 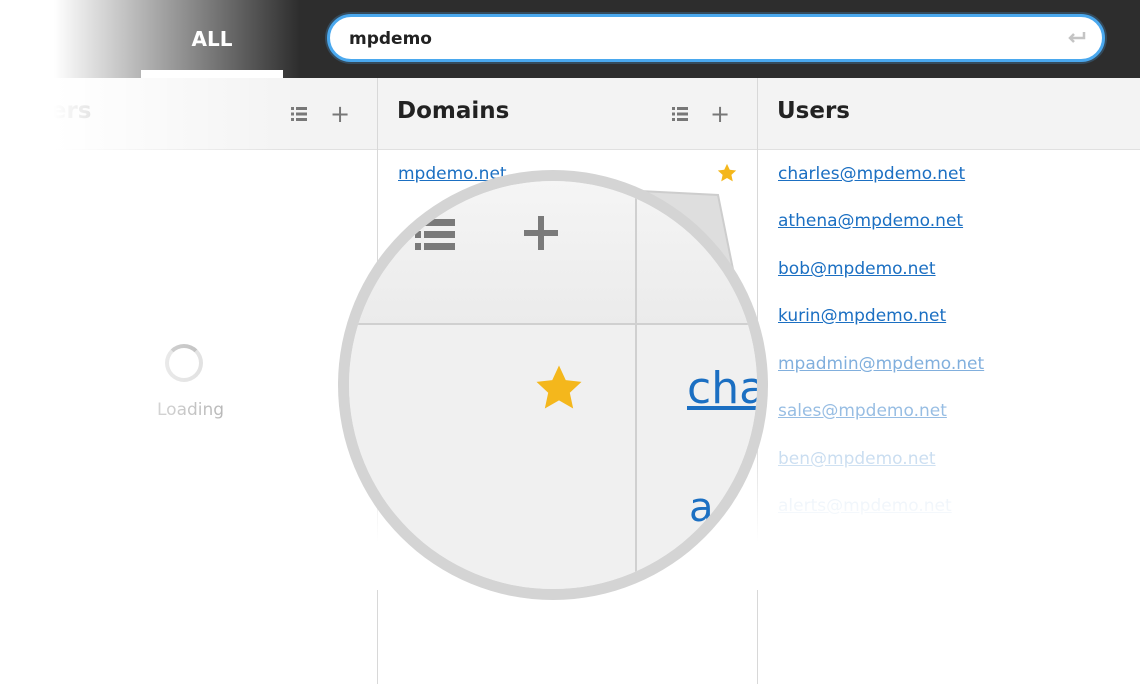 What do you see at coordinates (1076, 38) in the screenshot?
I see `enter-icon` at bounding box center [1076, 38].